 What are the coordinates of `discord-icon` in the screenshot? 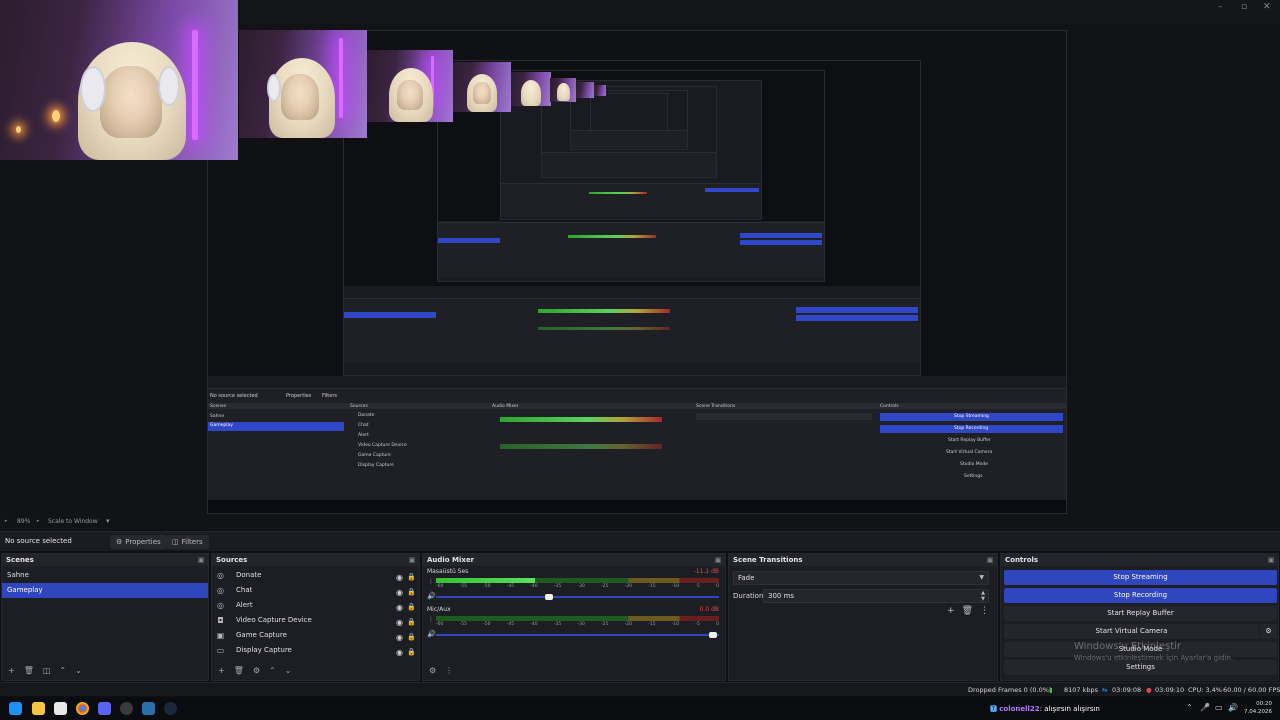 It's located at (104, 708).